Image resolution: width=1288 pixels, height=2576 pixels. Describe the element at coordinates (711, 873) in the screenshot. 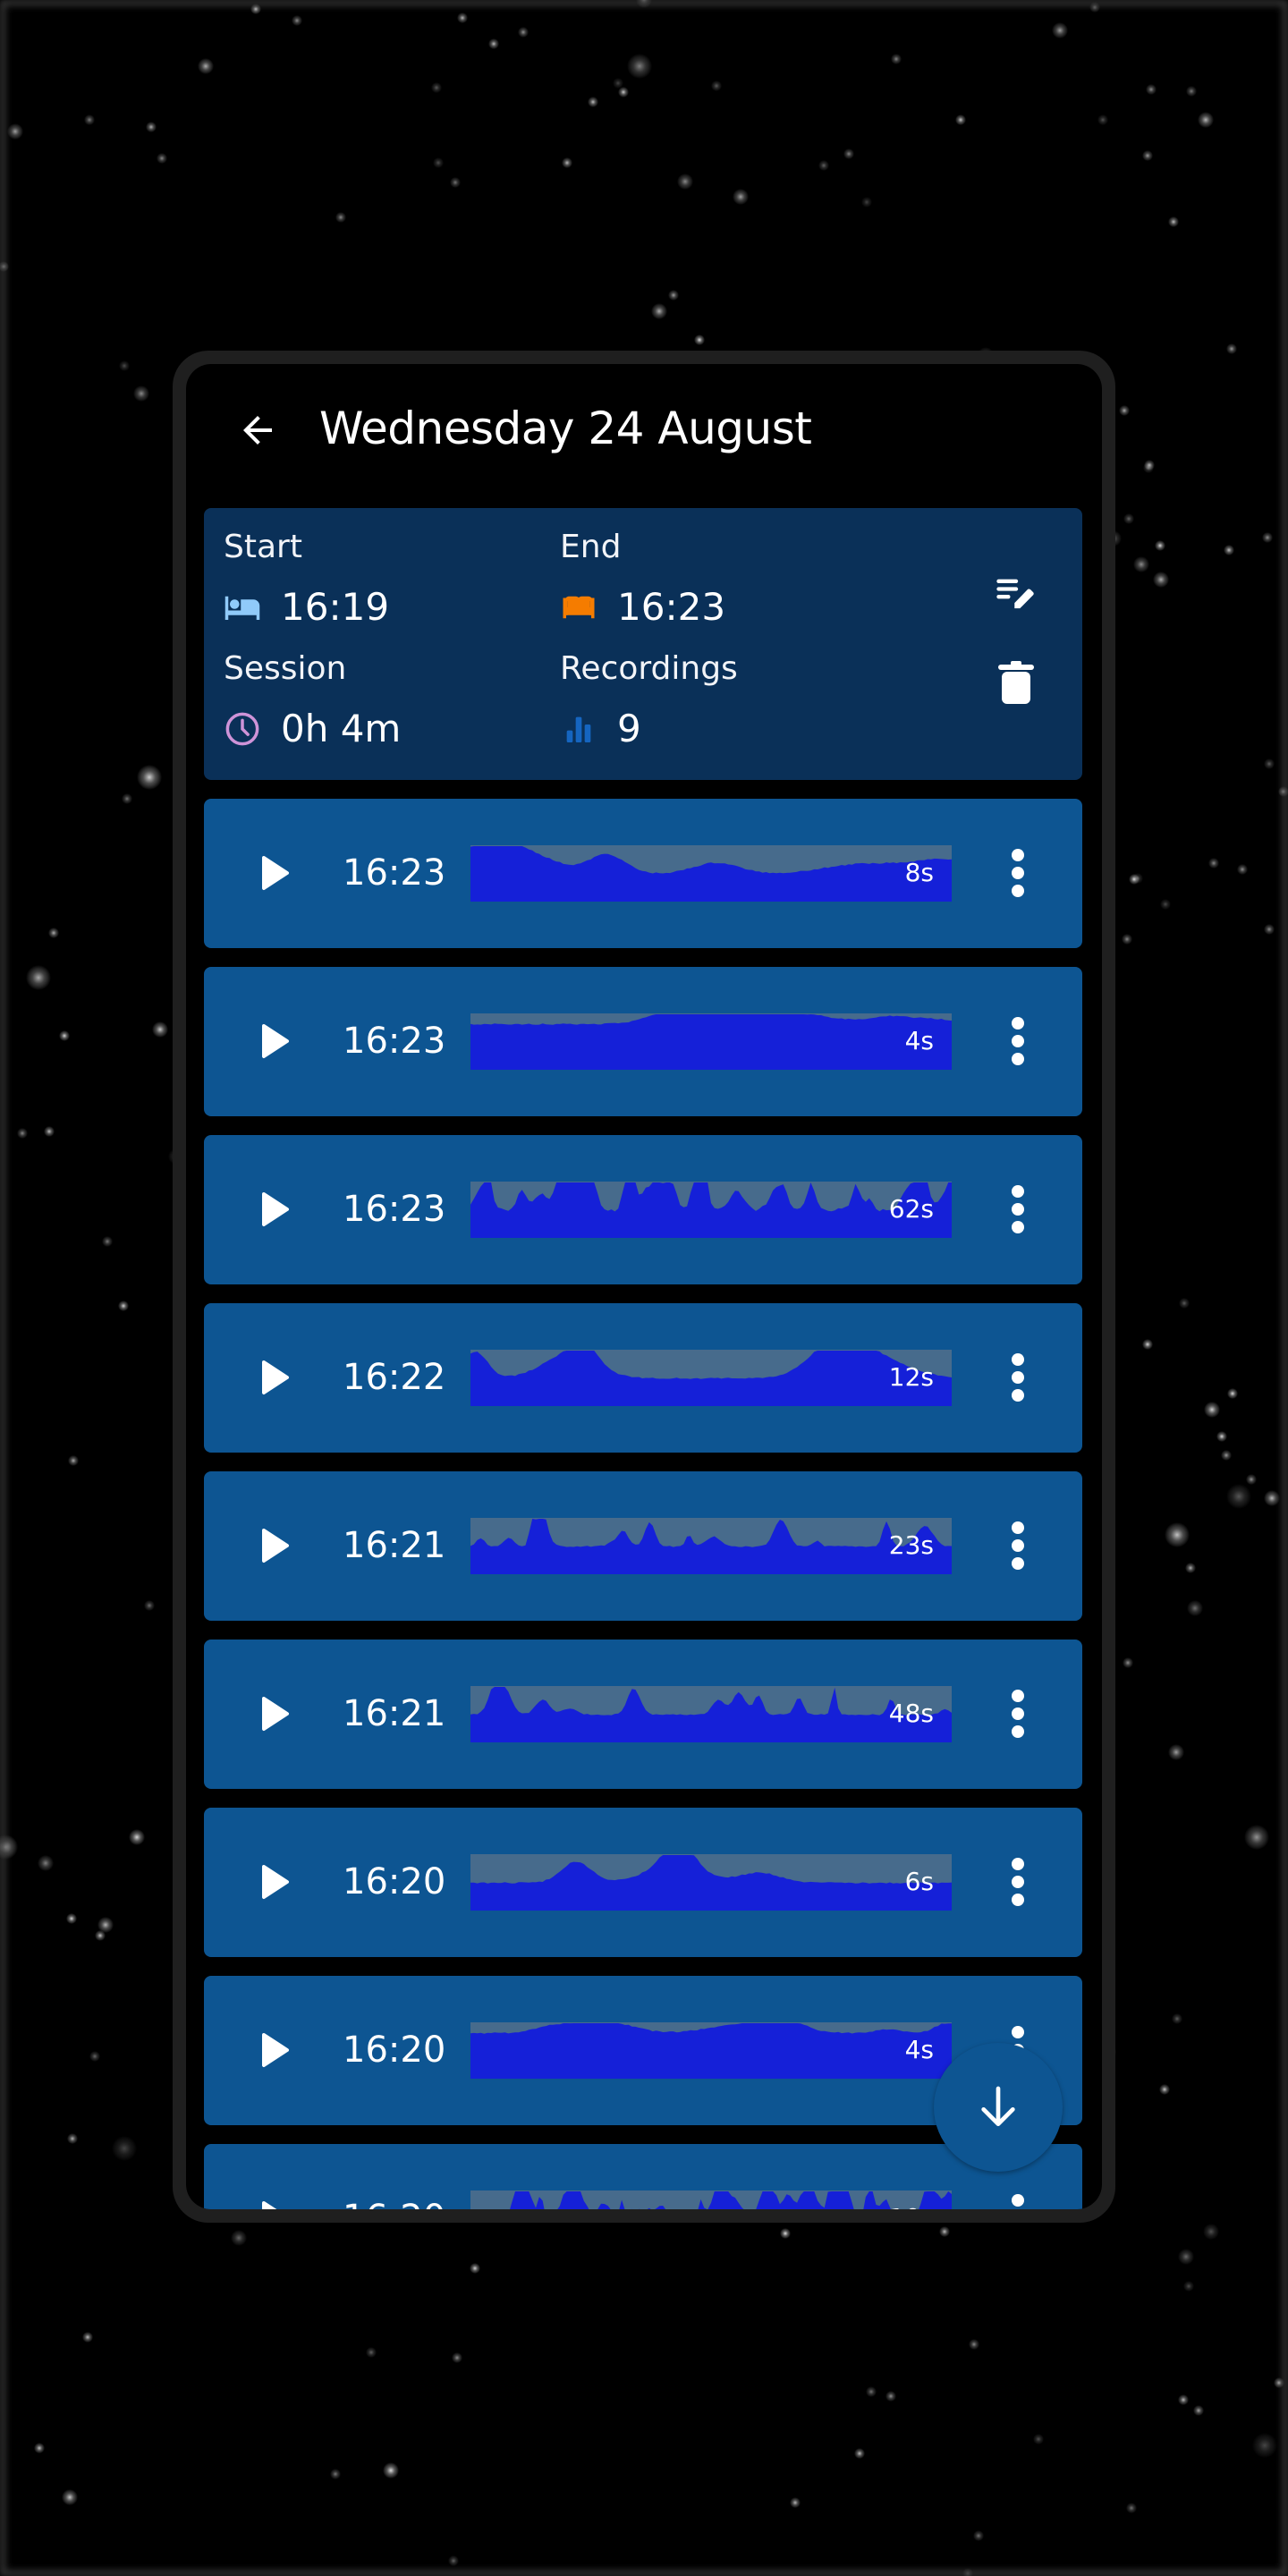

I see `waveform: 8s` at that location.